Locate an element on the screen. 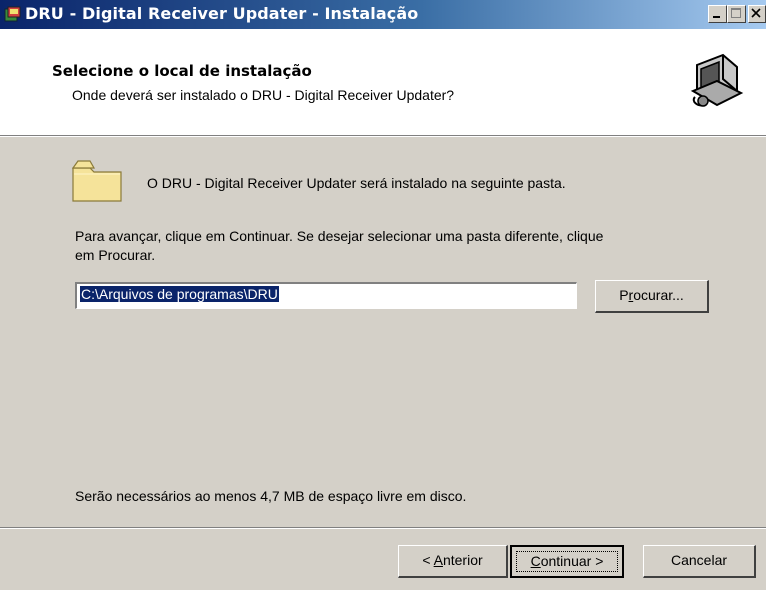 This screenshot has height=590, width=766. cancel-button: Cancelar is located at coordinates (699, 561).